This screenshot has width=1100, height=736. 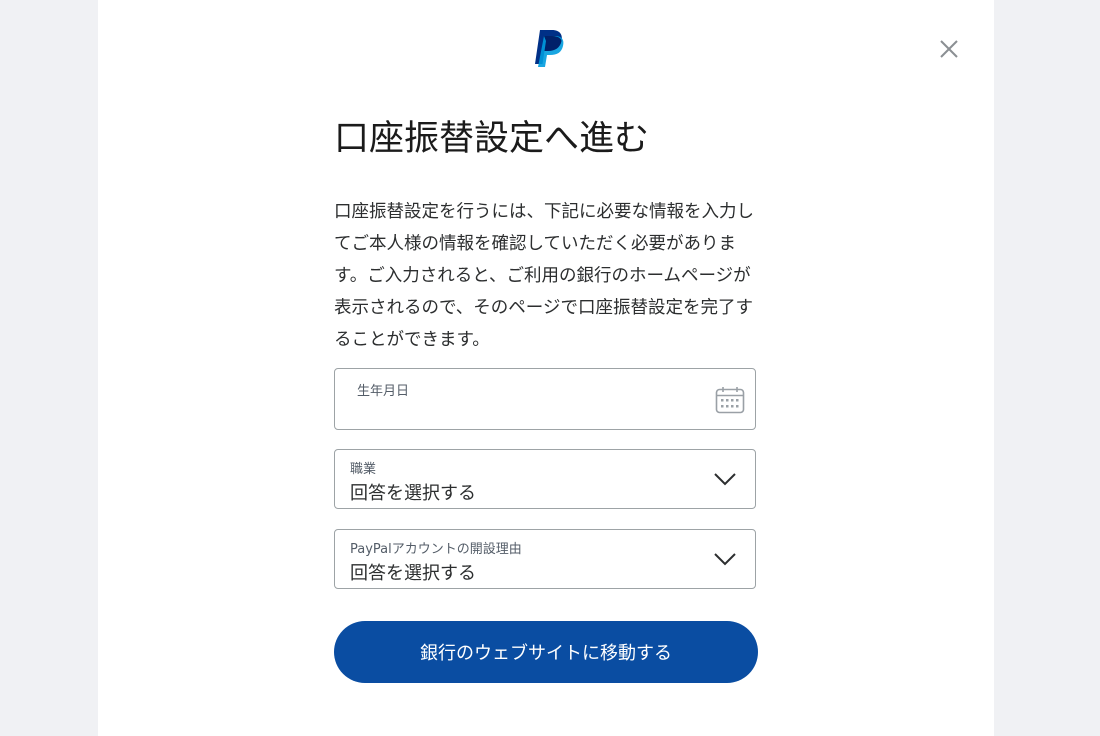 What do you see at coordinates (549, 48) in the screenshot?
I see `paypal-logo` at bounding box center [549, 48].